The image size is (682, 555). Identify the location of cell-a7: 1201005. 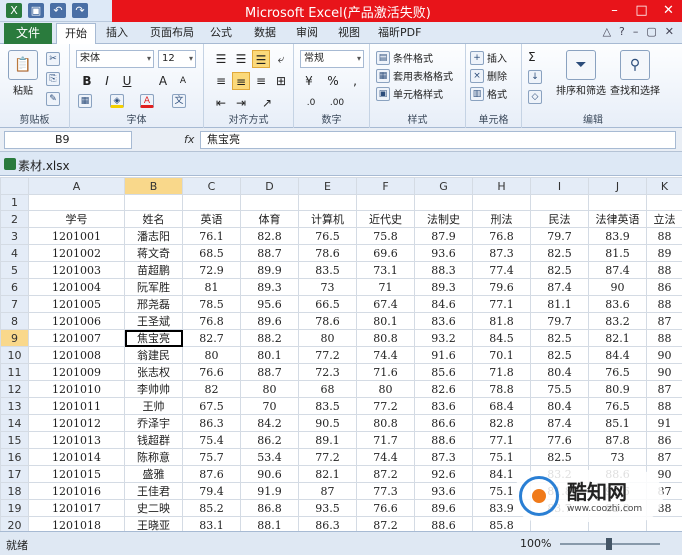
(76, 304).